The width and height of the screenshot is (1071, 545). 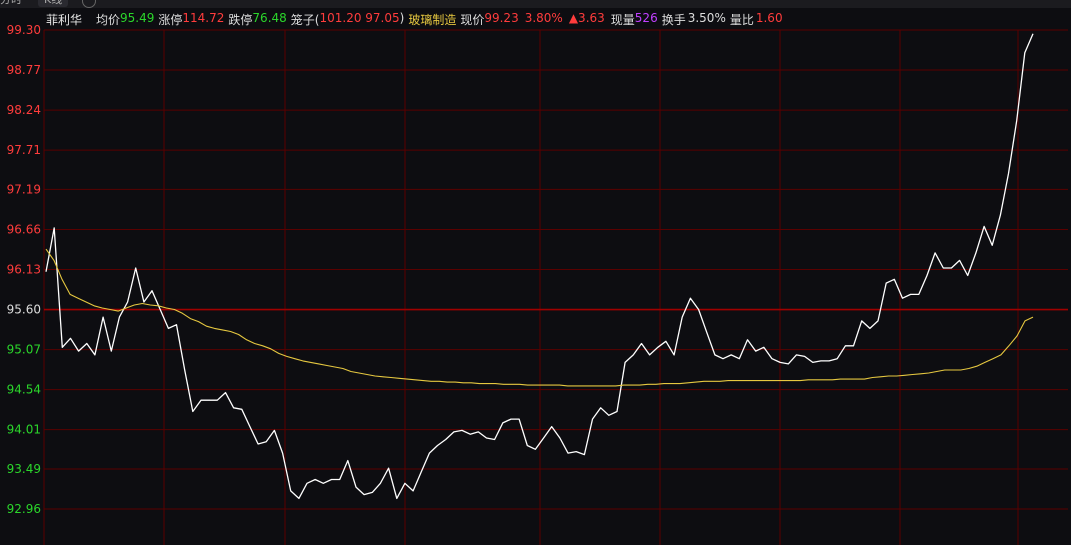 I want to click on y-tick-label: 98.77, so click(x=24, y=70).